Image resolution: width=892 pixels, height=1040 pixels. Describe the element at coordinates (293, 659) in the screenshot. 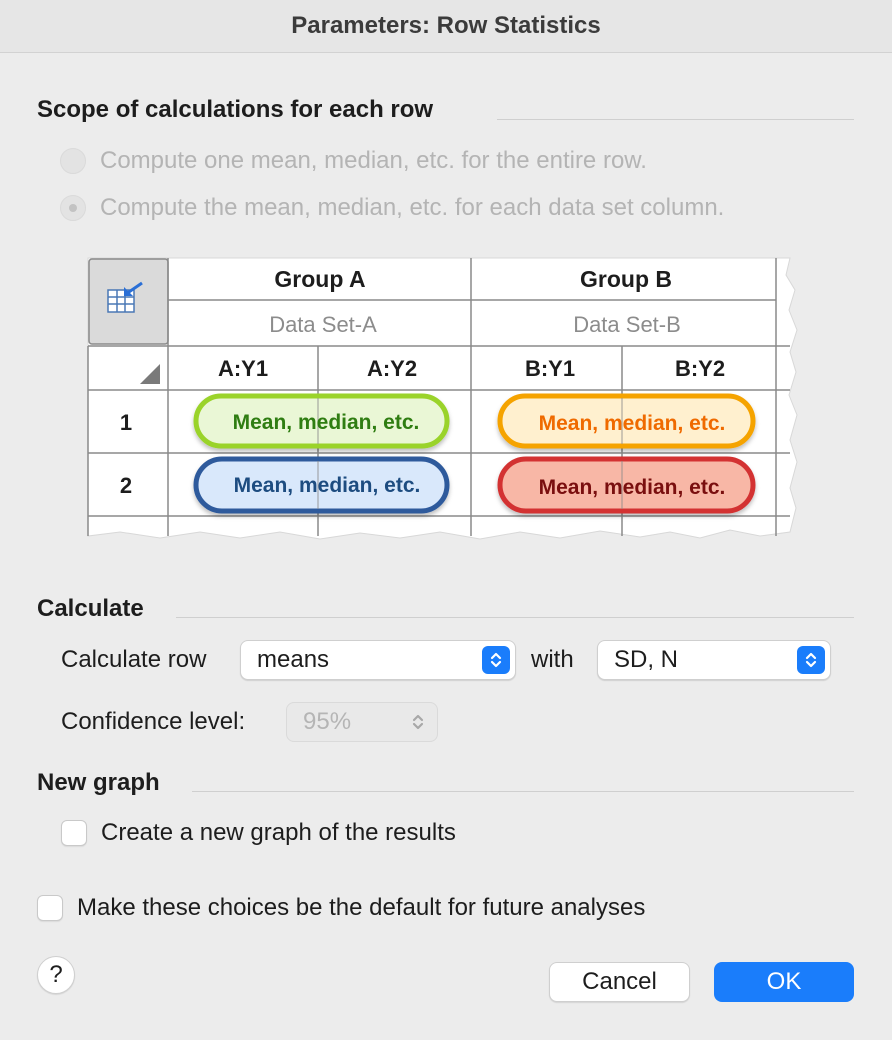

I see `calculate-row-value: means` at that location.